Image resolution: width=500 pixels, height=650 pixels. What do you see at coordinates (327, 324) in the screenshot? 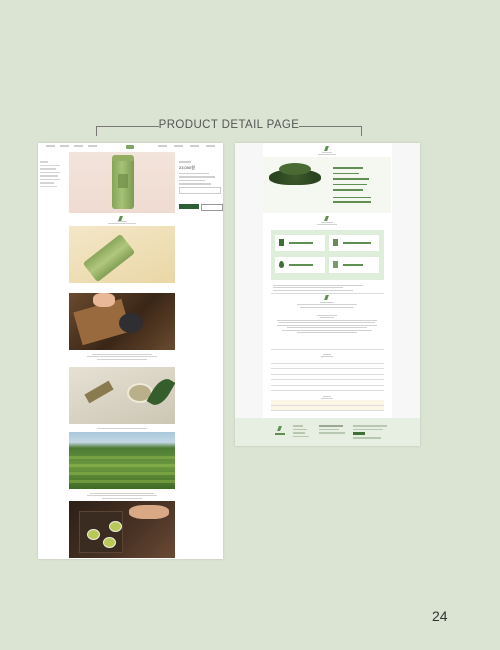
I see `story-text` at bounding box center [327, 324].